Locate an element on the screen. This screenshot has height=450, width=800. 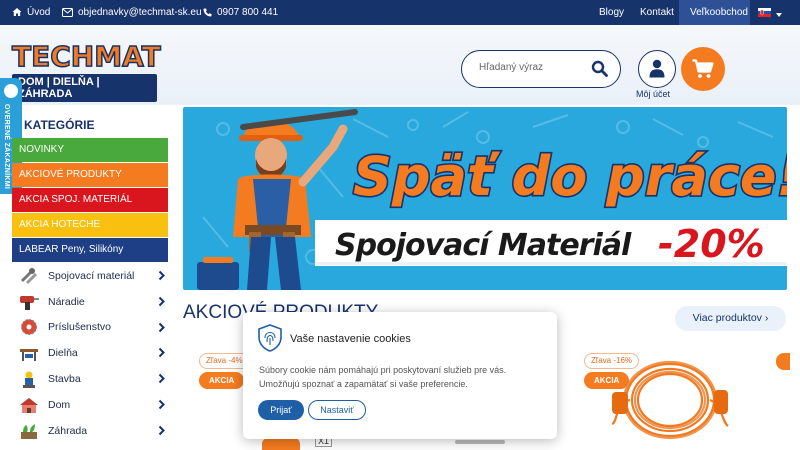
wholesale-link: Veľkoobchod is located at coordinates (714, 12).